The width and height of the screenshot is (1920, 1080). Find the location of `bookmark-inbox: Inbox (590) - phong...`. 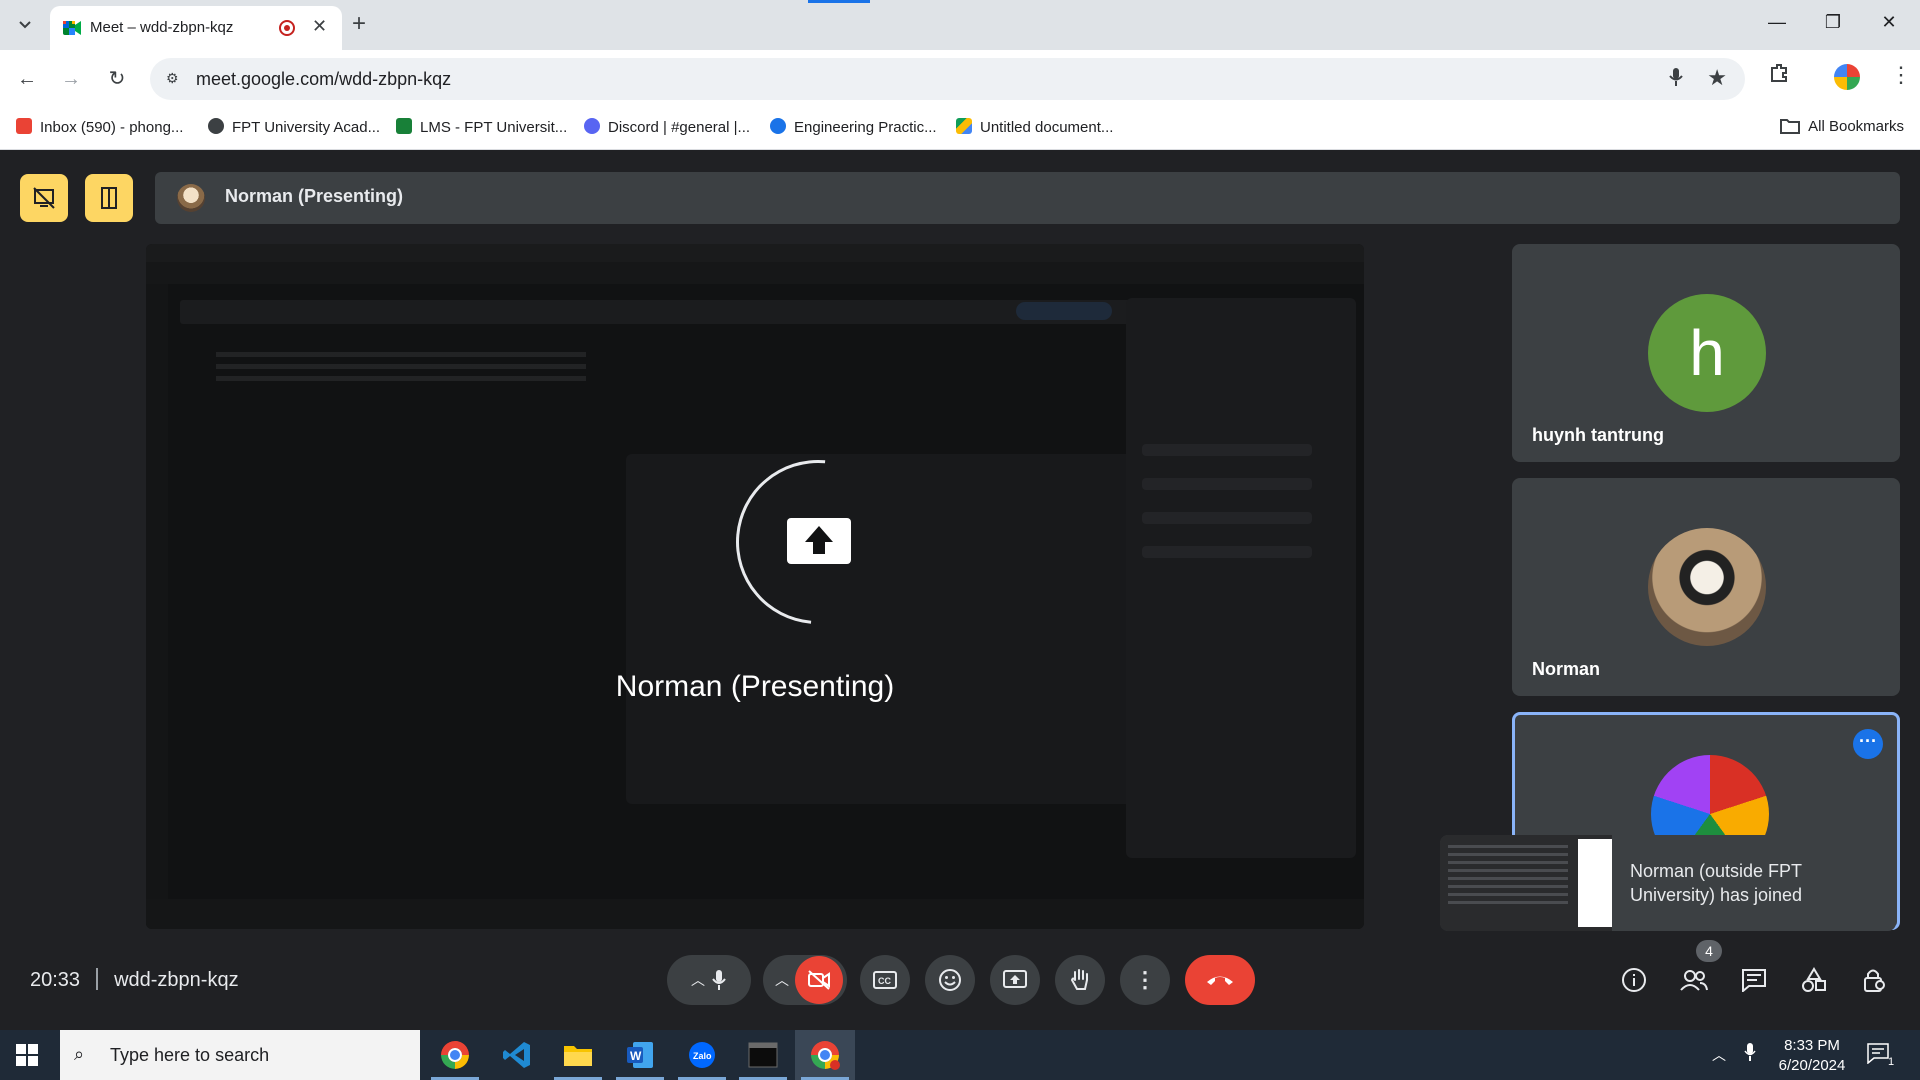

bookmark-inbox: Inbox (590) - phong... is located at coordinates (99, 127).